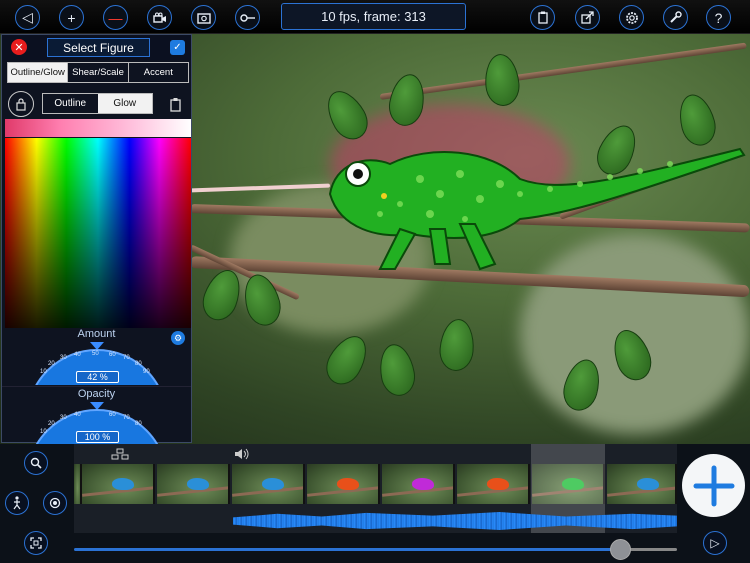 The height and width of the screenshot is (563, 750). Describe the element at coordinates (96, 334) in the screenshot. I see `amount-label: Amount` at that location.